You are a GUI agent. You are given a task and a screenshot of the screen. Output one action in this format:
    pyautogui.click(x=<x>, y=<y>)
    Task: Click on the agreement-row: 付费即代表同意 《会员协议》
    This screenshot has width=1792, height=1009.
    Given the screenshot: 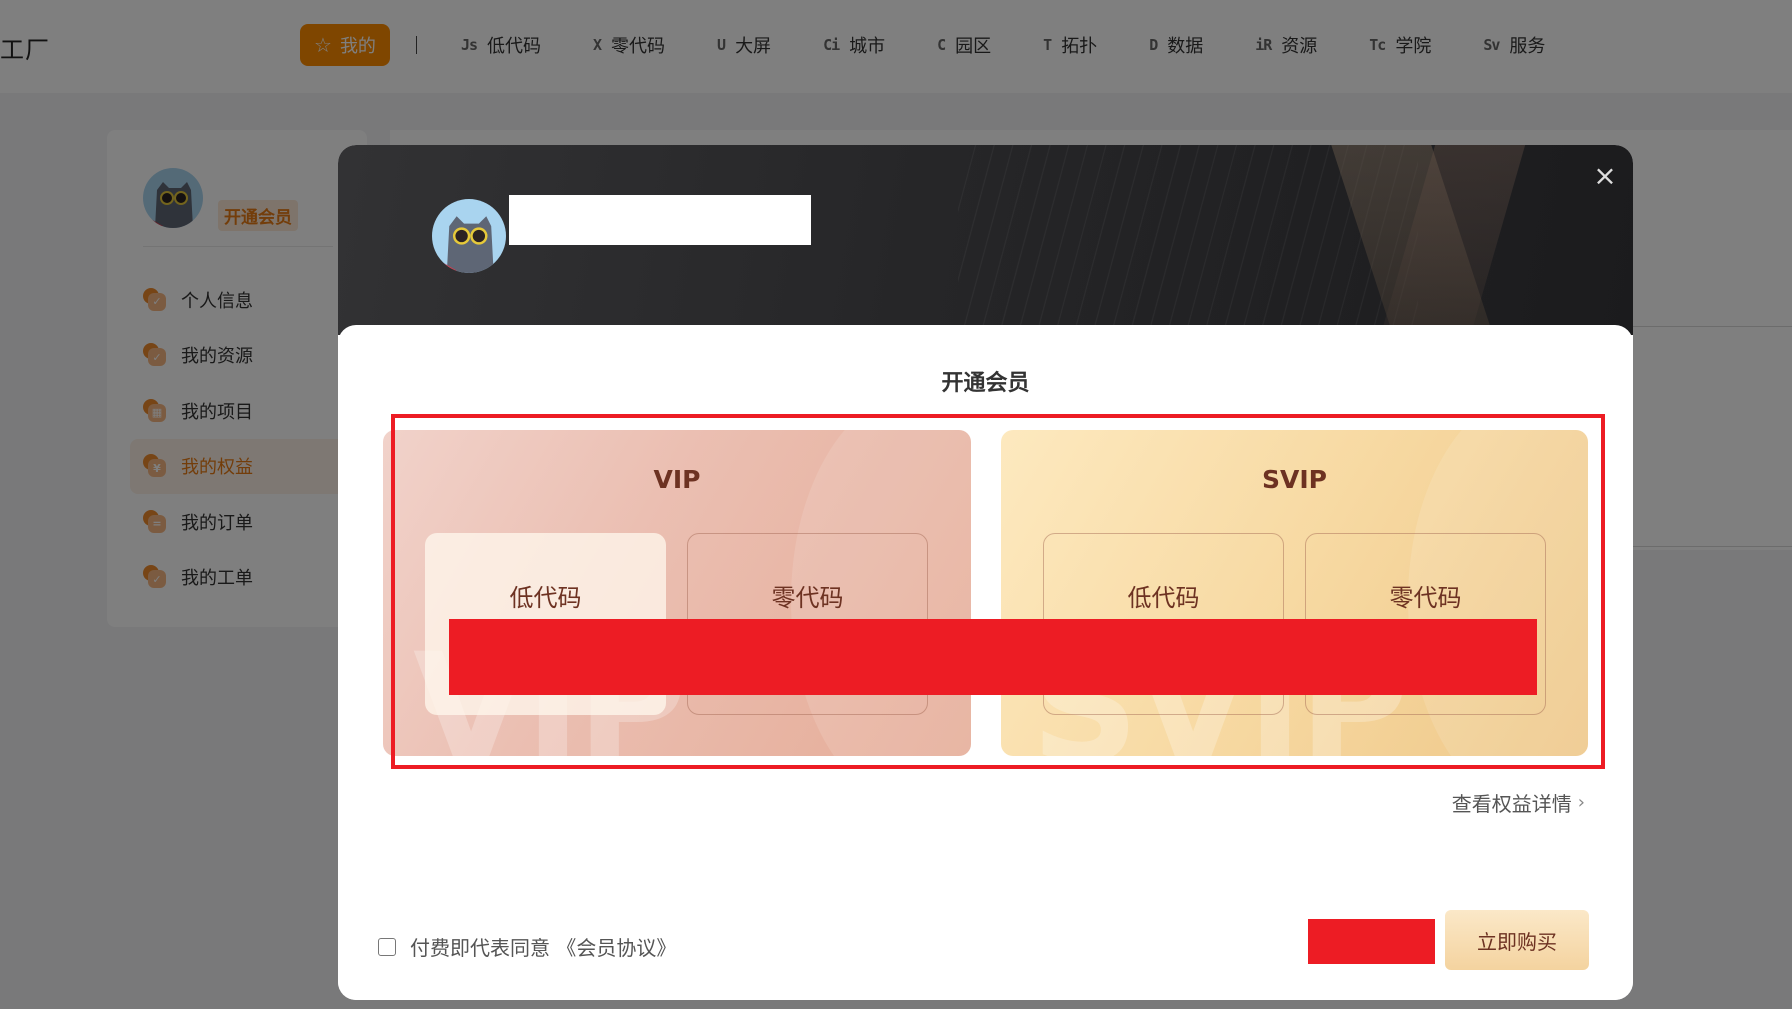 What is the action you would take?
    pyautogui.click(x=527, y=946)
    